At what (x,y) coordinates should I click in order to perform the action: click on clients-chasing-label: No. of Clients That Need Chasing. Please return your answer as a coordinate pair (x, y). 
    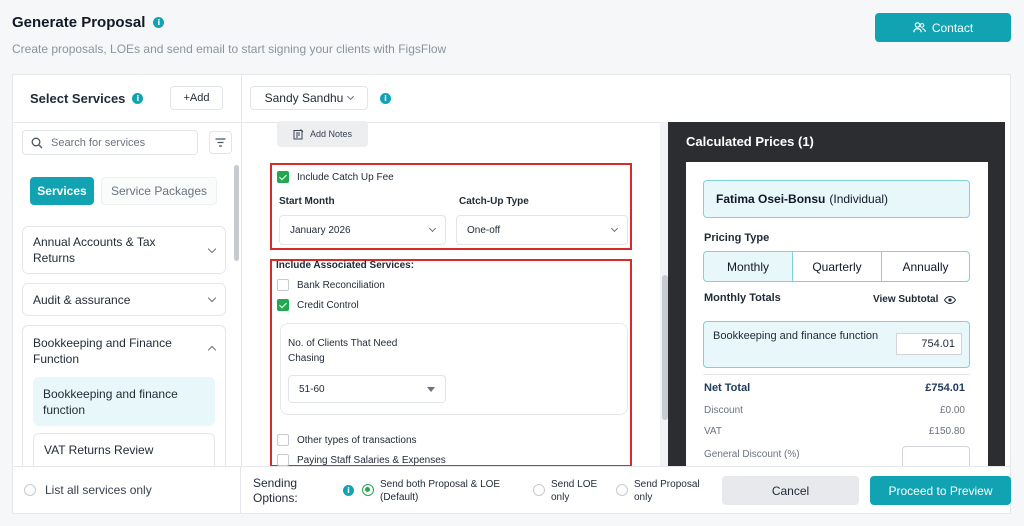
    Looking at the image, I should click on (343, 351).